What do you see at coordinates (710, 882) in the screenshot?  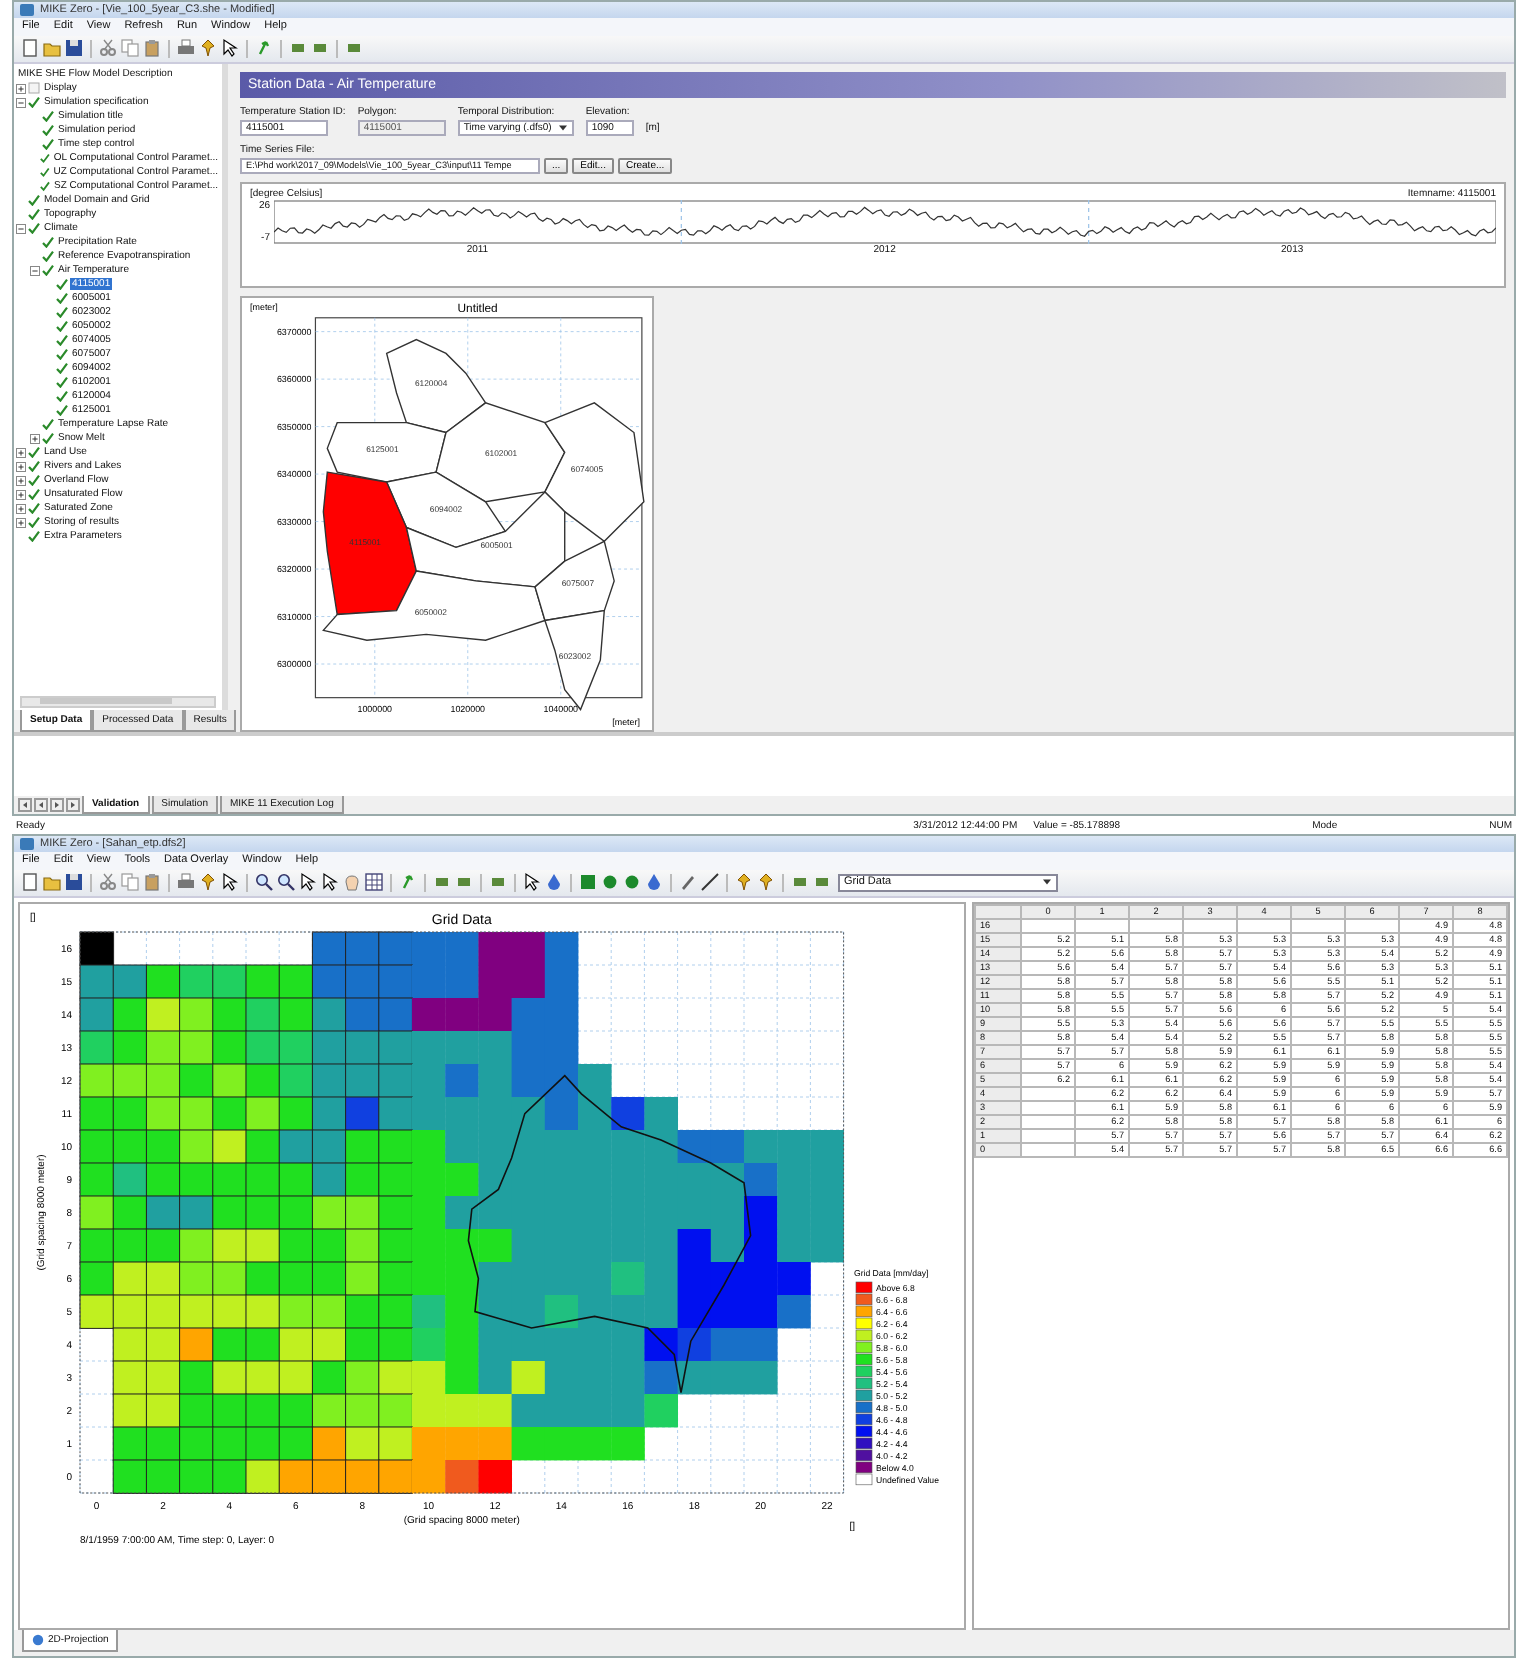 I see `line-icon` at bounding box center [710, 882].